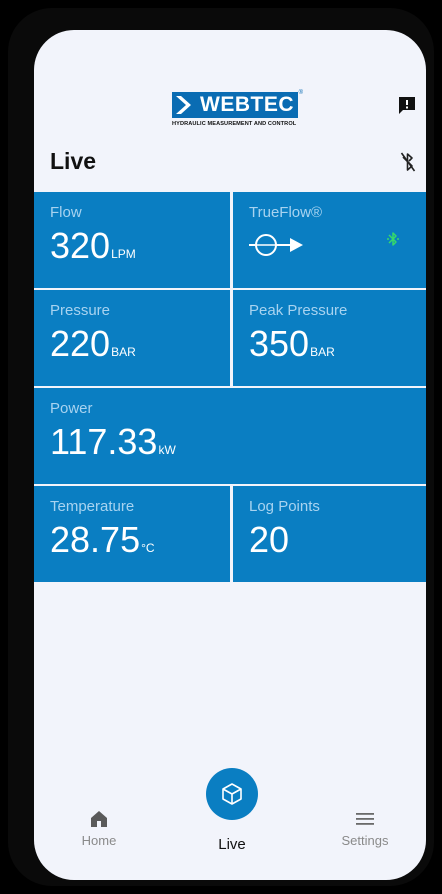  What do you see at coordinates (276, 245) in the screenshot?
I see `flow-meter-icon` at bounding box center [276, 245].